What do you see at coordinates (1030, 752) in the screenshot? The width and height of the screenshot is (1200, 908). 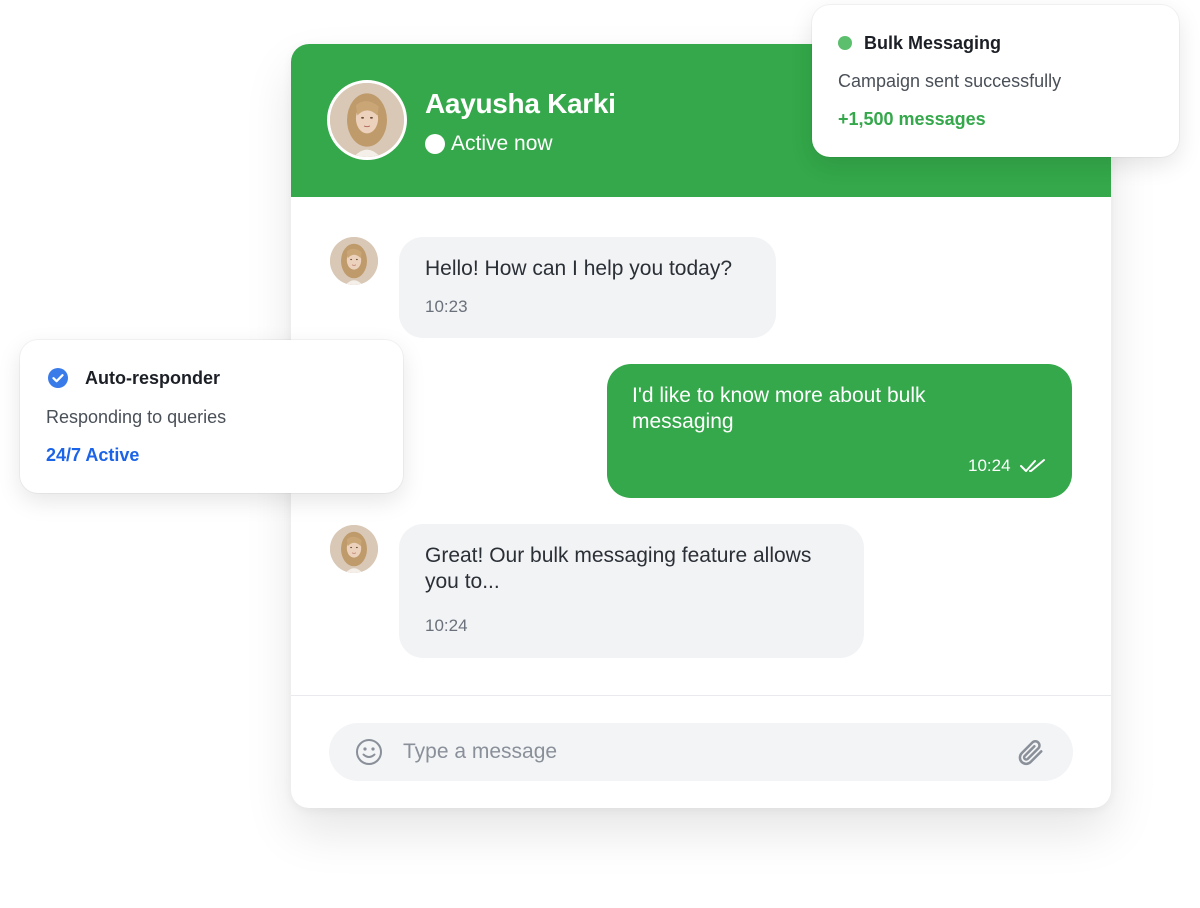 I see `paperclip-icon` at bounding box center [1030, 752].